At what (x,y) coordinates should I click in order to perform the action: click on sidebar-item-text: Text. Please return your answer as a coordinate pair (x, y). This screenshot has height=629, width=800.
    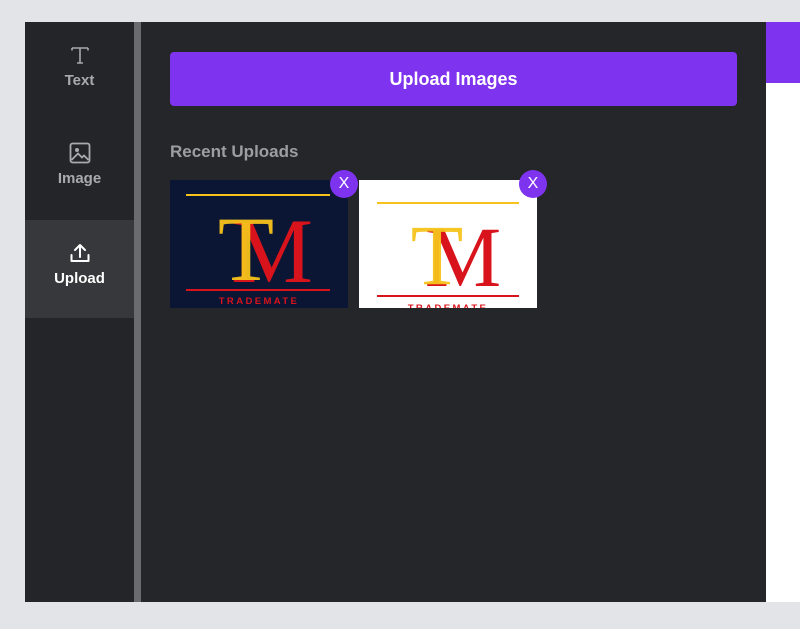
    Looking at the image, I should click on (79, 71).